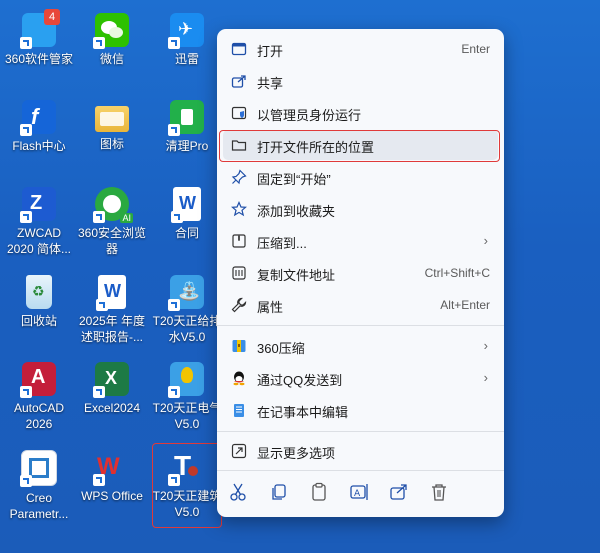  I want to click on more-options-icon, so click(239, 451).